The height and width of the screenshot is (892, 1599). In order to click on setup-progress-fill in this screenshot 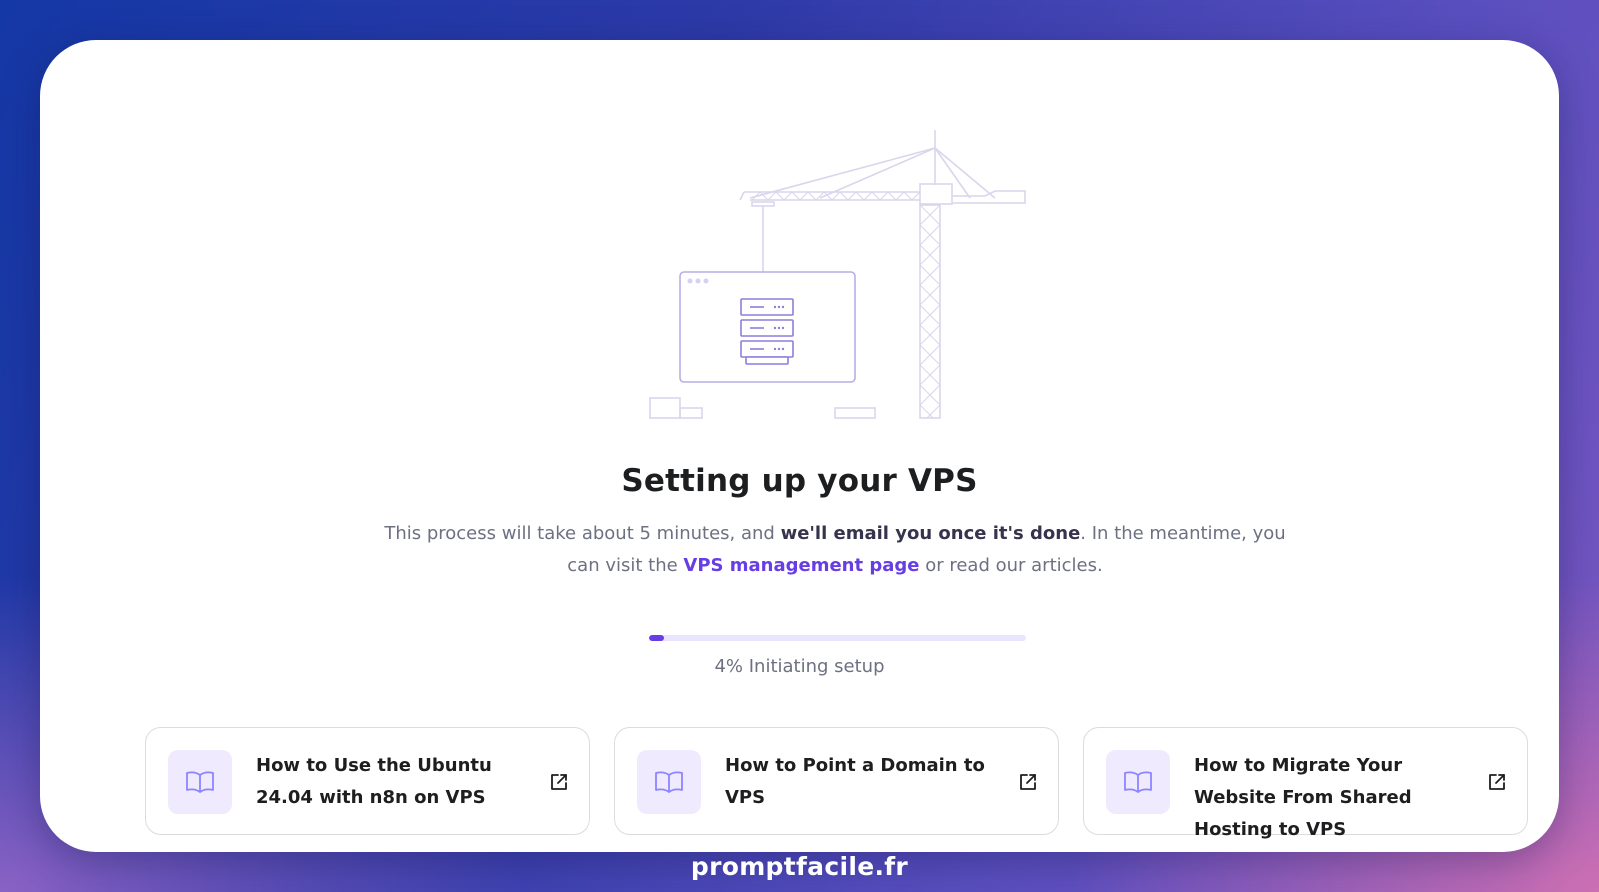, I will do `click(657, 638)`.